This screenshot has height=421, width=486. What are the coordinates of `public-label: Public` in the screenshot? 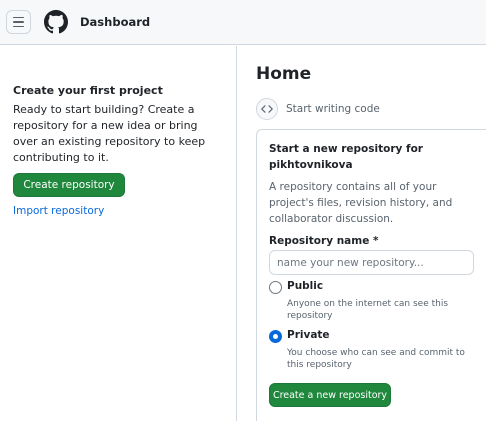 It's located at (305, 286).